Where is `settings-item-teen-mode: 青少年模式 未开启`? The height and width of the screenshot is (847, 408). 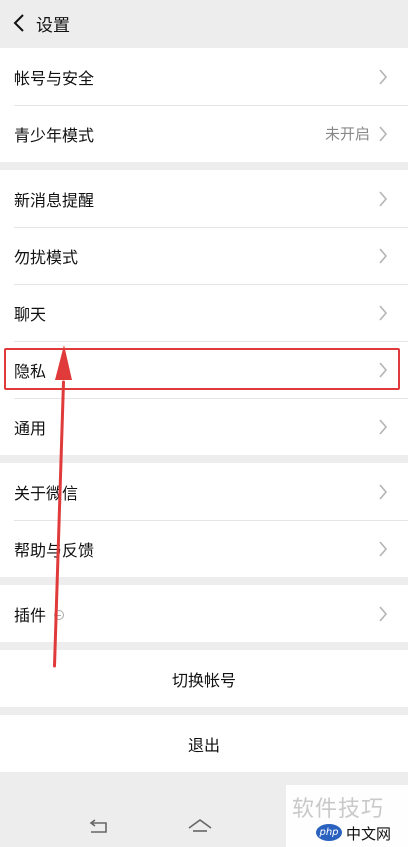 settings-item-teen-mode: 青少年模式 未开启 is located at coordinates (204, 133).